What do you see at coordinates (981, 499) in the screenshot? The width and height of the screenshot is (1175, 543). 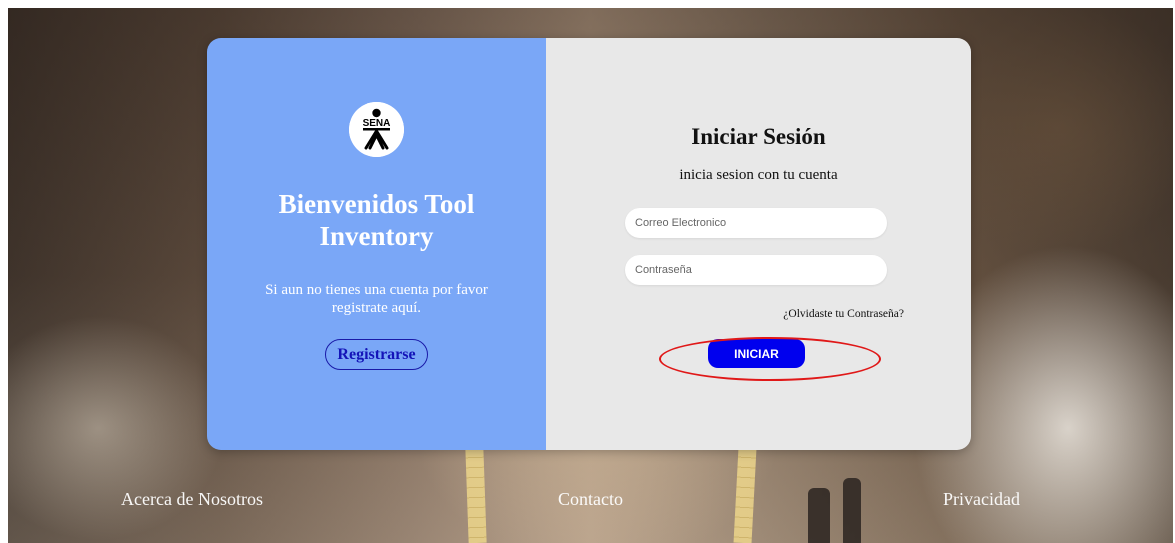 I see `footer-link-privacy: Privacidad` at bounding box center [981, 499].